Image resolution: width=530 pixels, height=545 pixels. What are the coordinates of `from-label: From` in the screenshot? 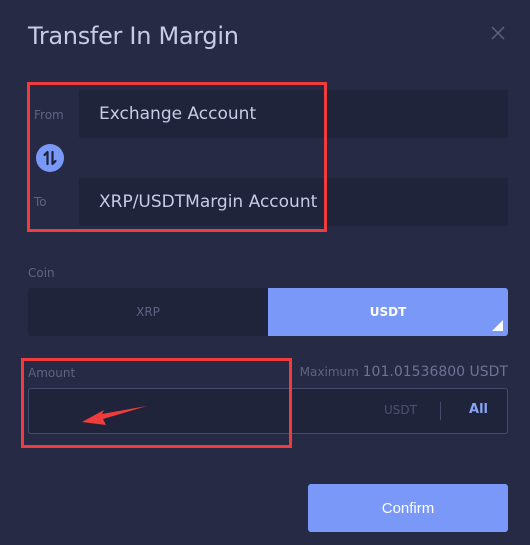 It's located at (49, 115).